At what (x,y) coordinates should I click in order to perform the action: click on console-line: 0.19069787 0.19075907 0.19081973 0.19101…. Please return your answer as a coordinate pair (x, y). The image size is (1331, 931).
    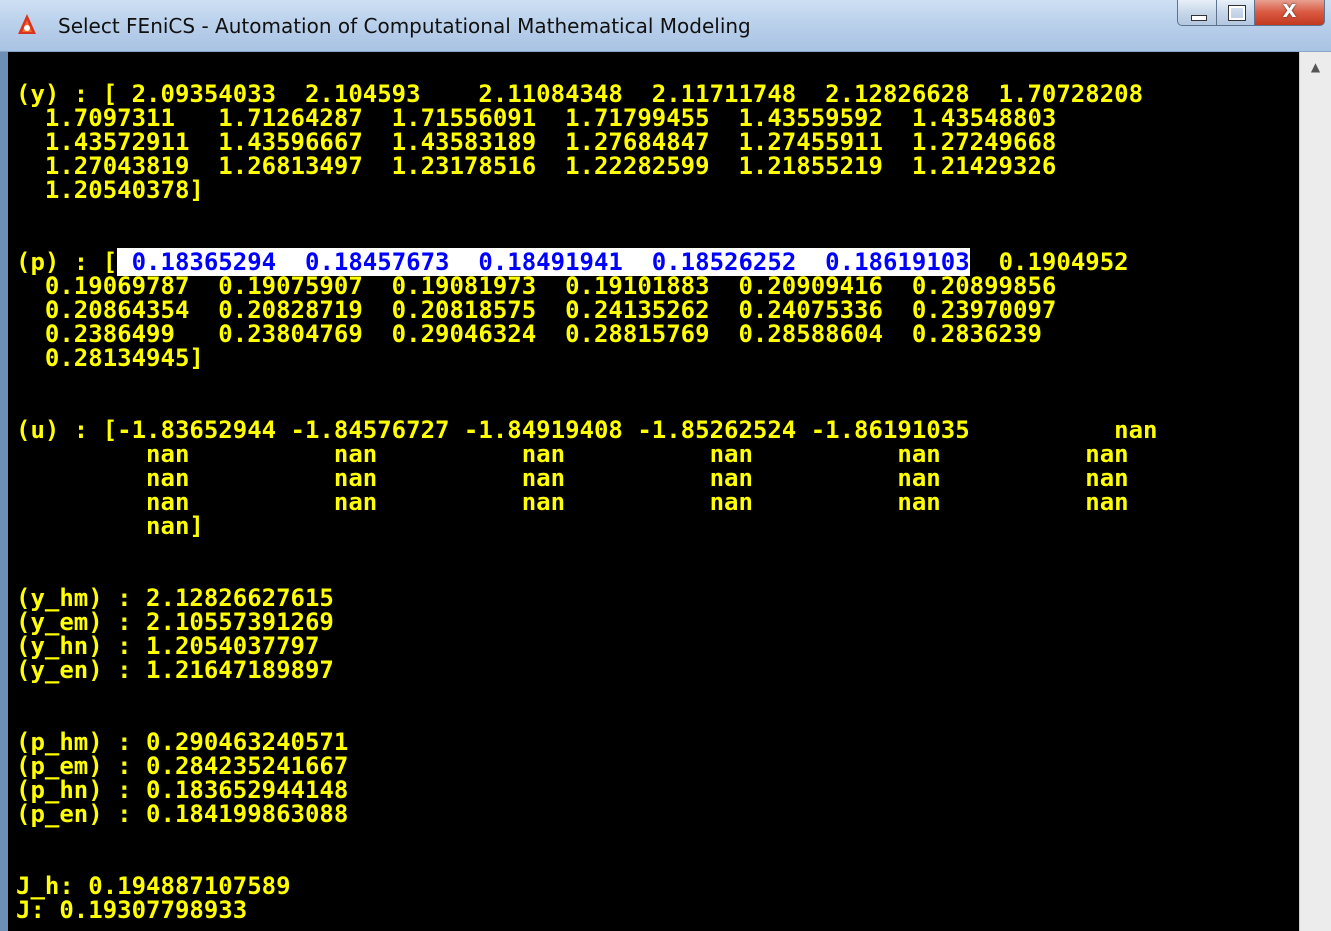
    Looking at the image, I should click on (587, 286).